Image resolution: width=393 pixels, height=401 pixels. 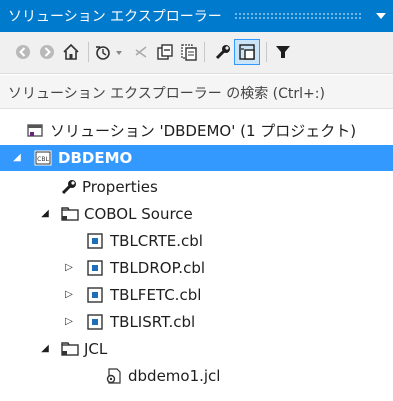 I want to click on tree-item-file: ▷ TBLFETC.cbl, so click(x=196, y=295).